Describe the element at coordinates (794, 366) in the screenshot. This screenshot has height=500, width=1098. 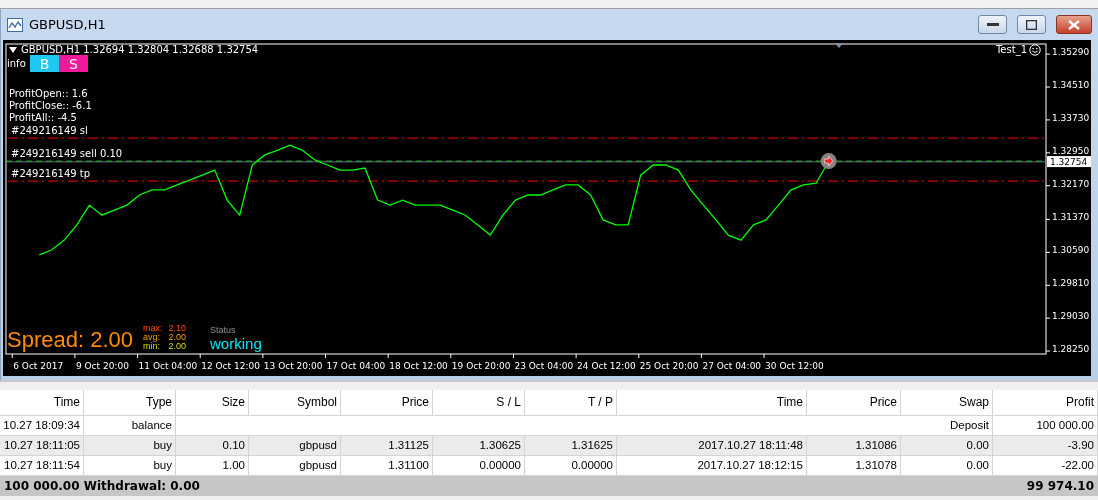
I see `time-axis-label: 30 Oct 12:00` at that location.